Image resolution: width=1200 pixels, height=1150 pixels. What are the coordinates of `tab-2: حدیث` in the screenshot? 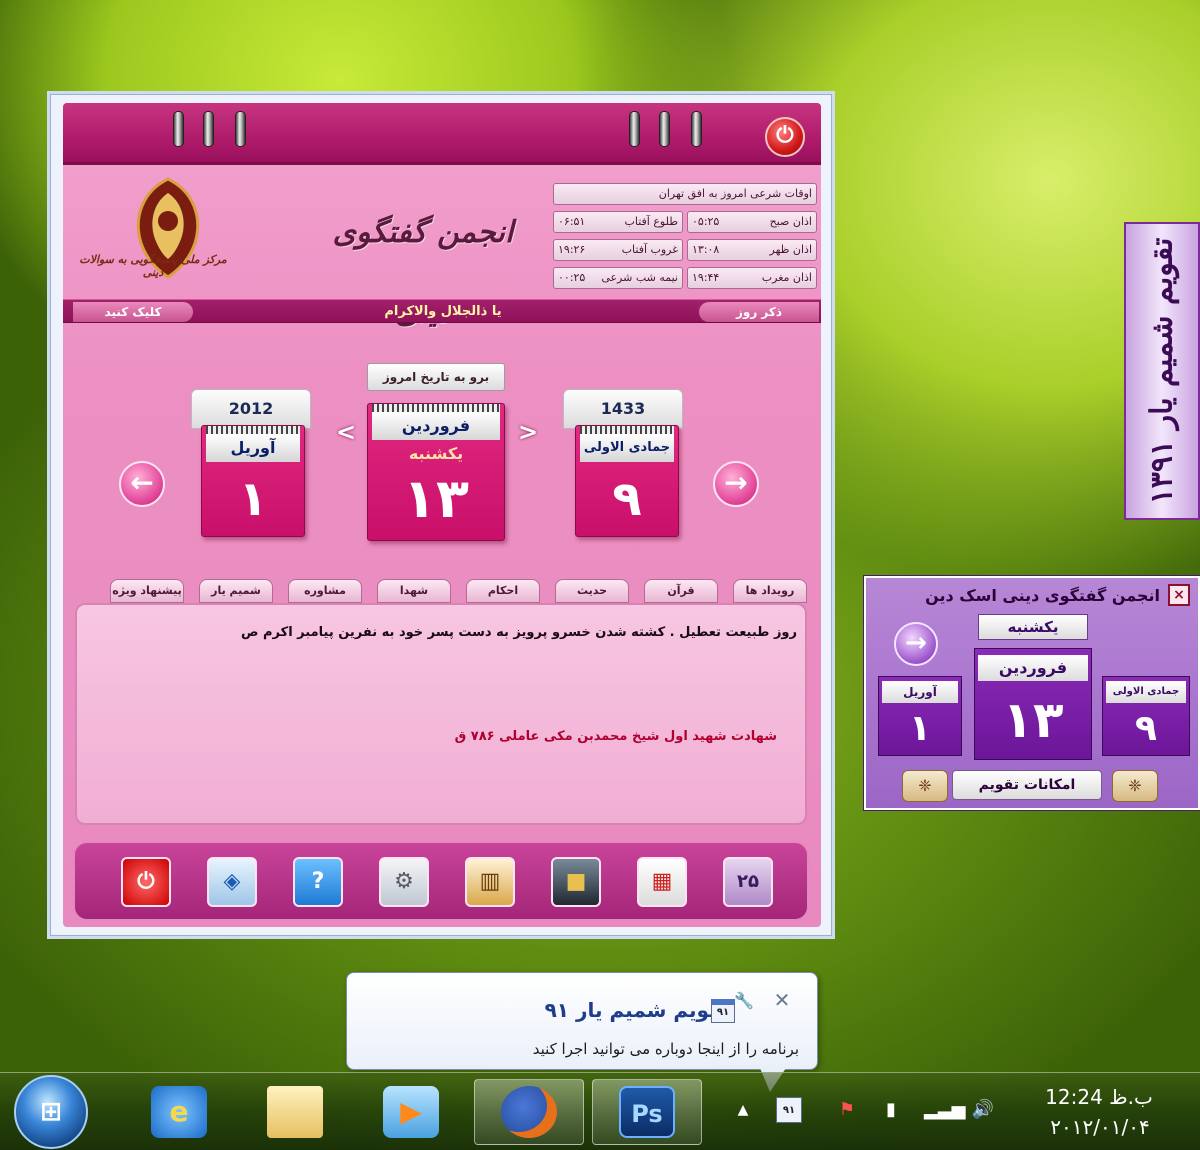 It's located at (592, 591).